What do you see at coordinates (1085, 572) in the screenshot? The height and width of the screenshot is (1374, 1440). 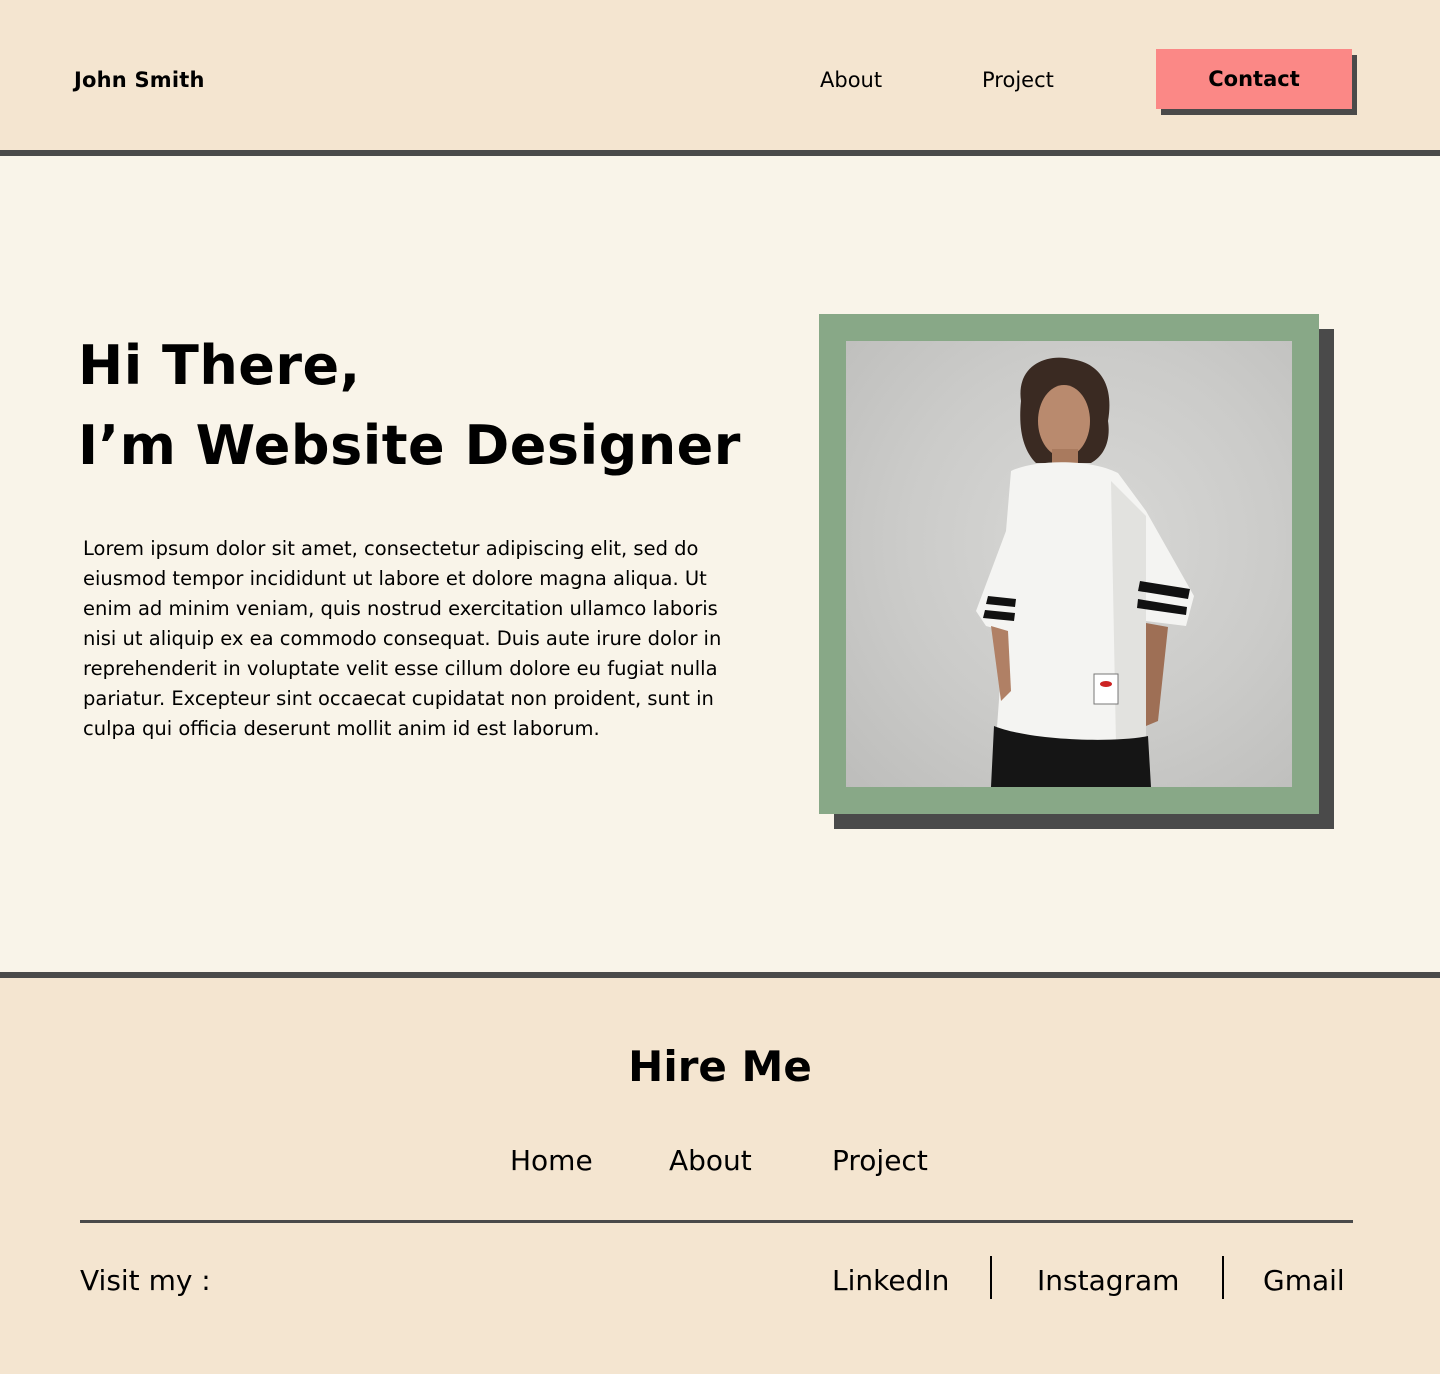 I see `portrait-illustration` at bounding box center [1085, 572].